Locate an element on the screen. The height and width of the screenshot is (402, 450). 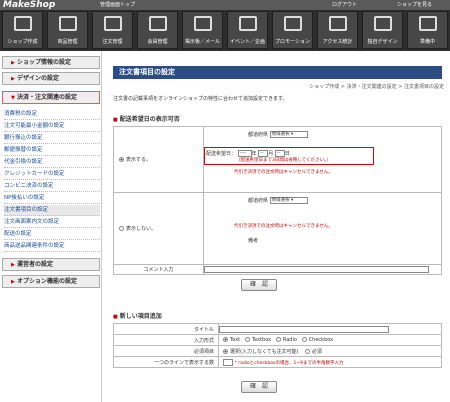
sidebar-item-order-form: 注文書項目の設定 is located at coordinates (52, 210).